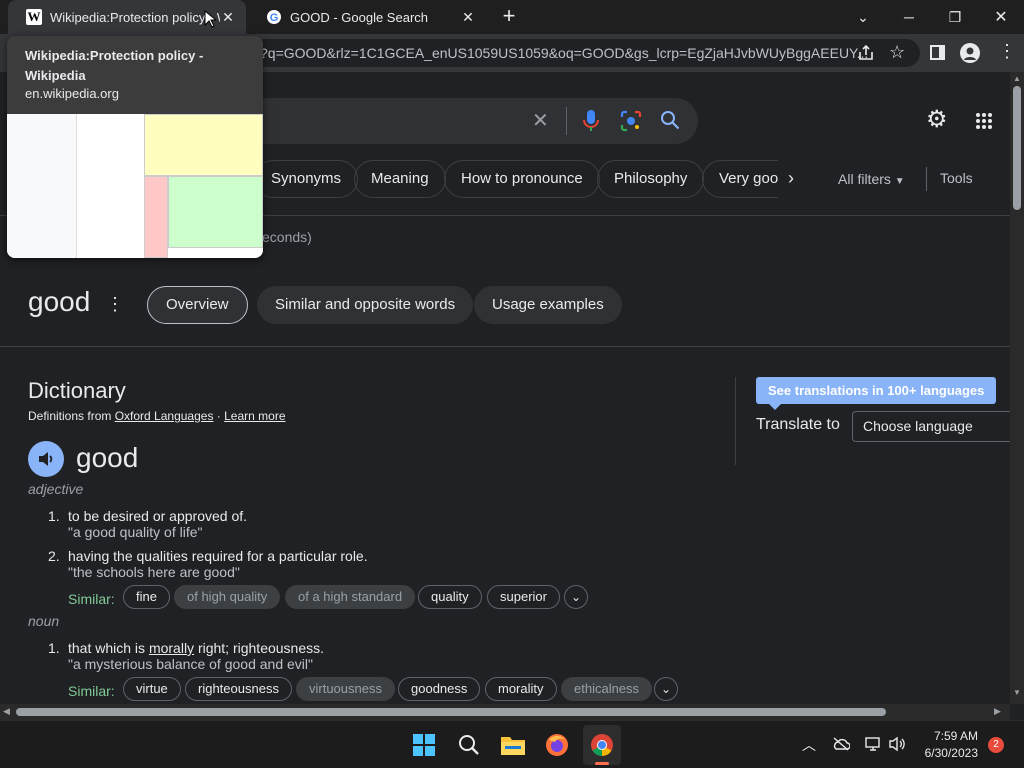 This screenshot has width=1024, height=768. What do you see at coordinates (469, 747) in the screenshot?
I see `taskbar-search-icon` at bounding box center [469, 747].